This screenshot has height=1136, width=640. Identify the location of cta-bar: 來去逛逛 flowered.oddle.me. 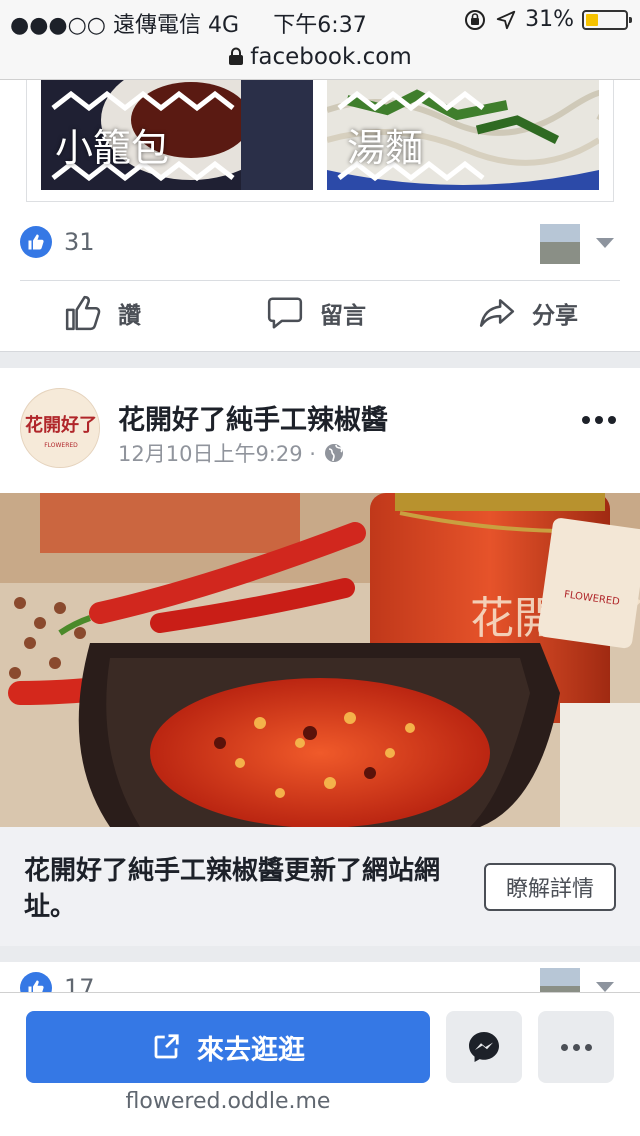
(320, 1064).